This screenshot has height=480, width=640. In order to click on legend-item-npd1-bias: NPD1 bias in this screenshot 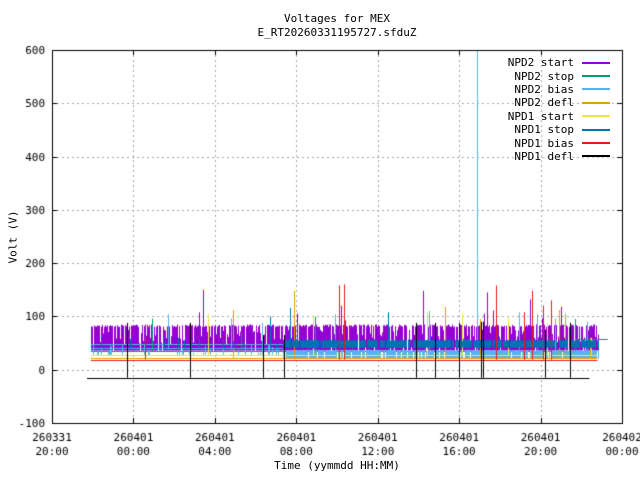, I will do `click(559, 142)`.